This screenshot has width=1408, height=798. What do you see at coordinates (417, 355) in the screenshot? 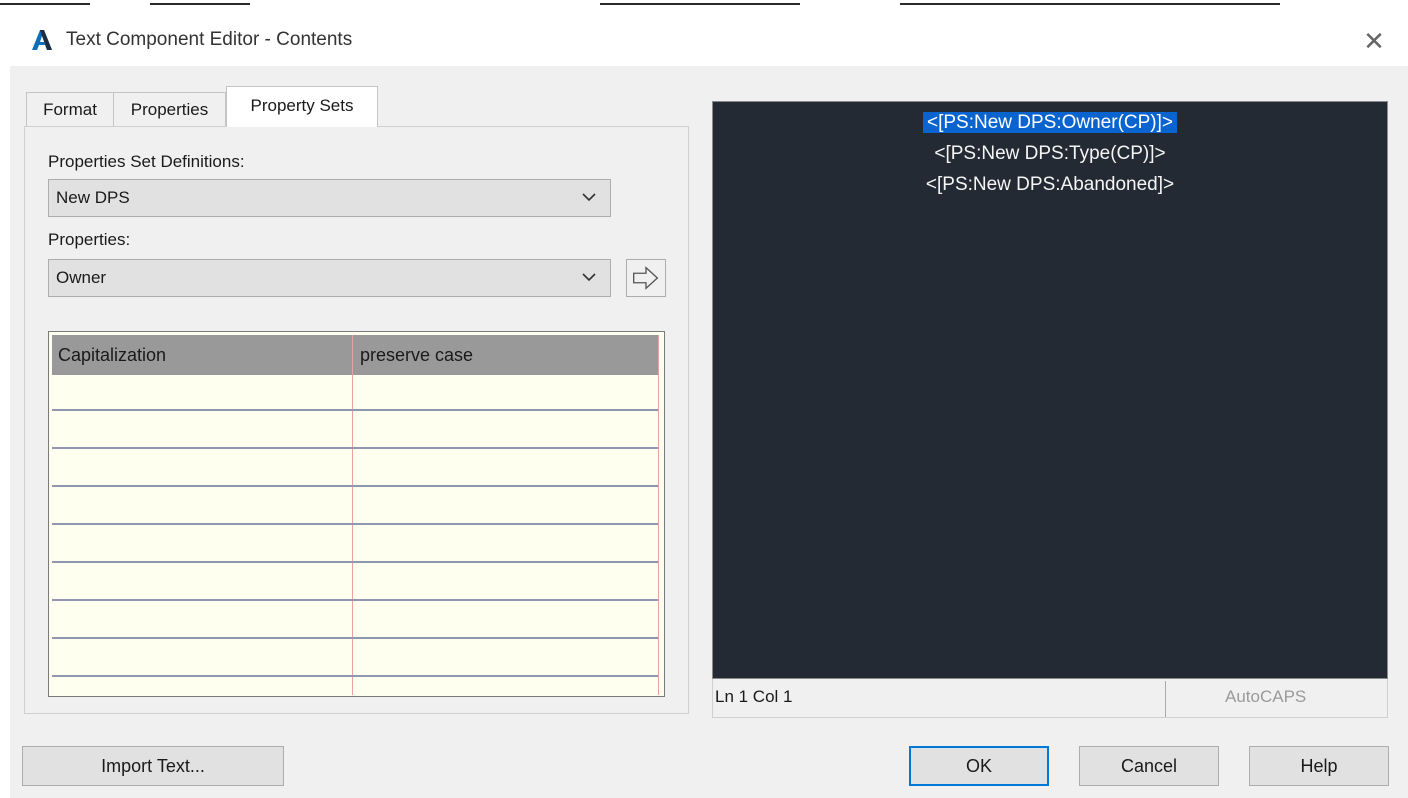
I see `grid-header-value: preserve case` at bounding box center [417, 355].